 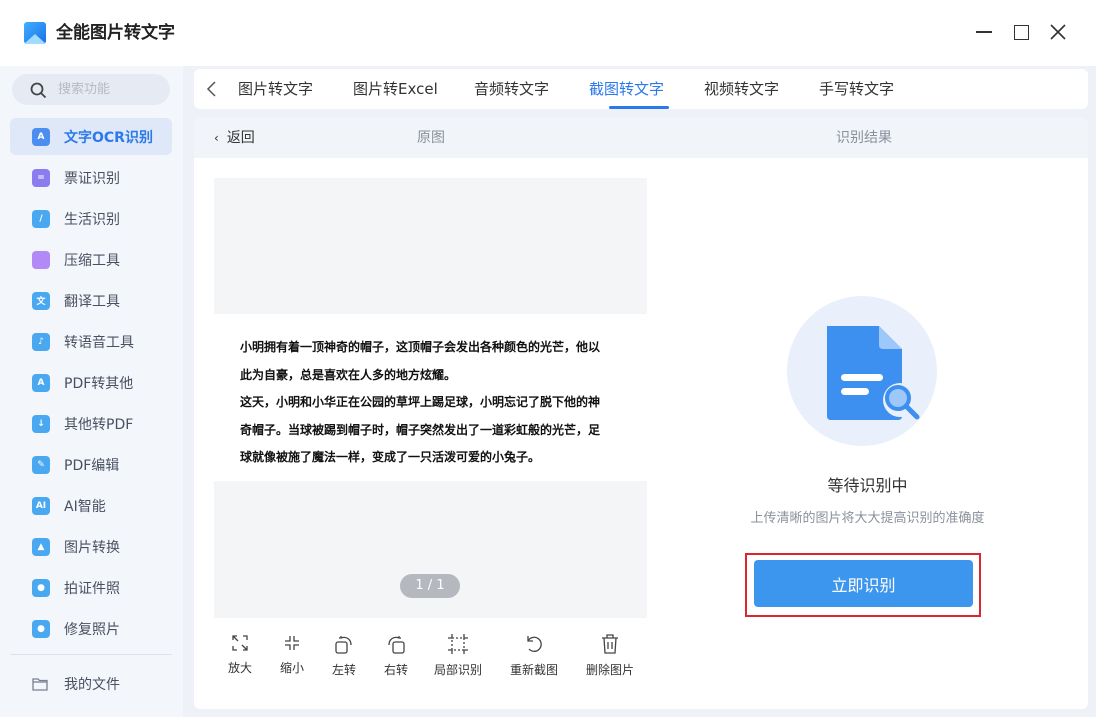 I want to click on id-photo-icon: ●, so click(x=41, y=587).